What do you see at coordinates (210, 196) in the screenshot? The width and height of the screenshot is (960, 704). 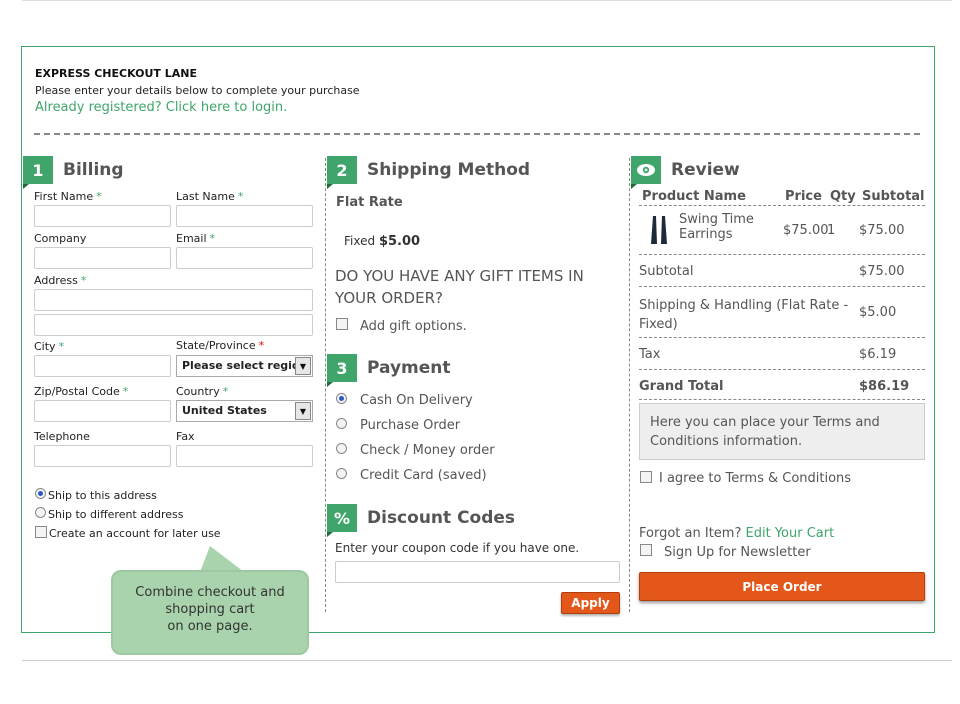 I see `last-name-label: Last Name *` at bounding box center [210, 196].